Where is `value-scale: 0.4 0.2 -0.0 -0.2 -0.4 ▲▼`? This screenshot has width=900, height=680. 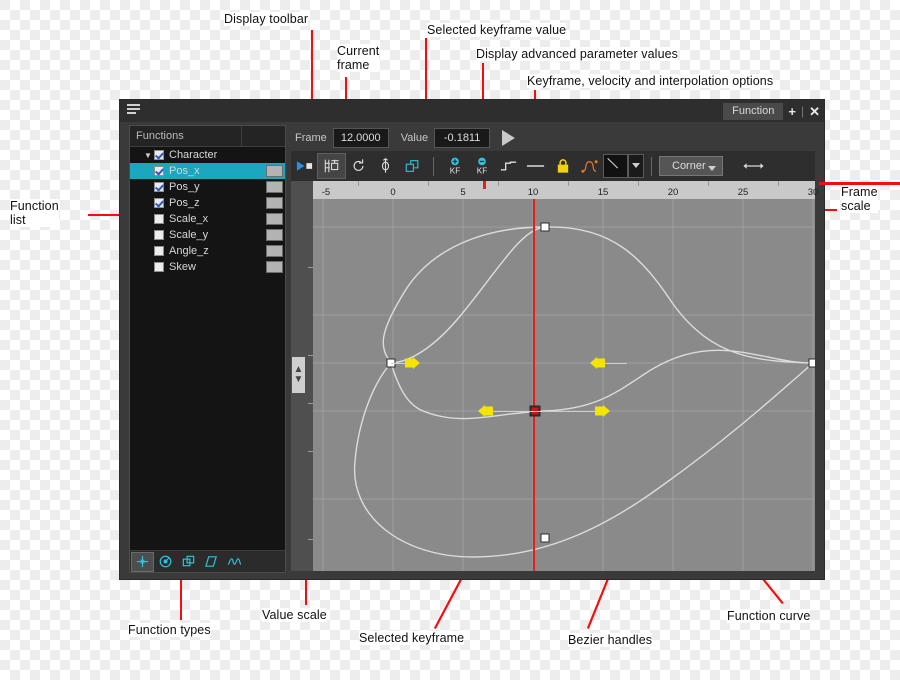 value-scale: 0.4 0.2 -0.0 -0.2 -0.4 ▲▼ is located at coordinates (316, 376).